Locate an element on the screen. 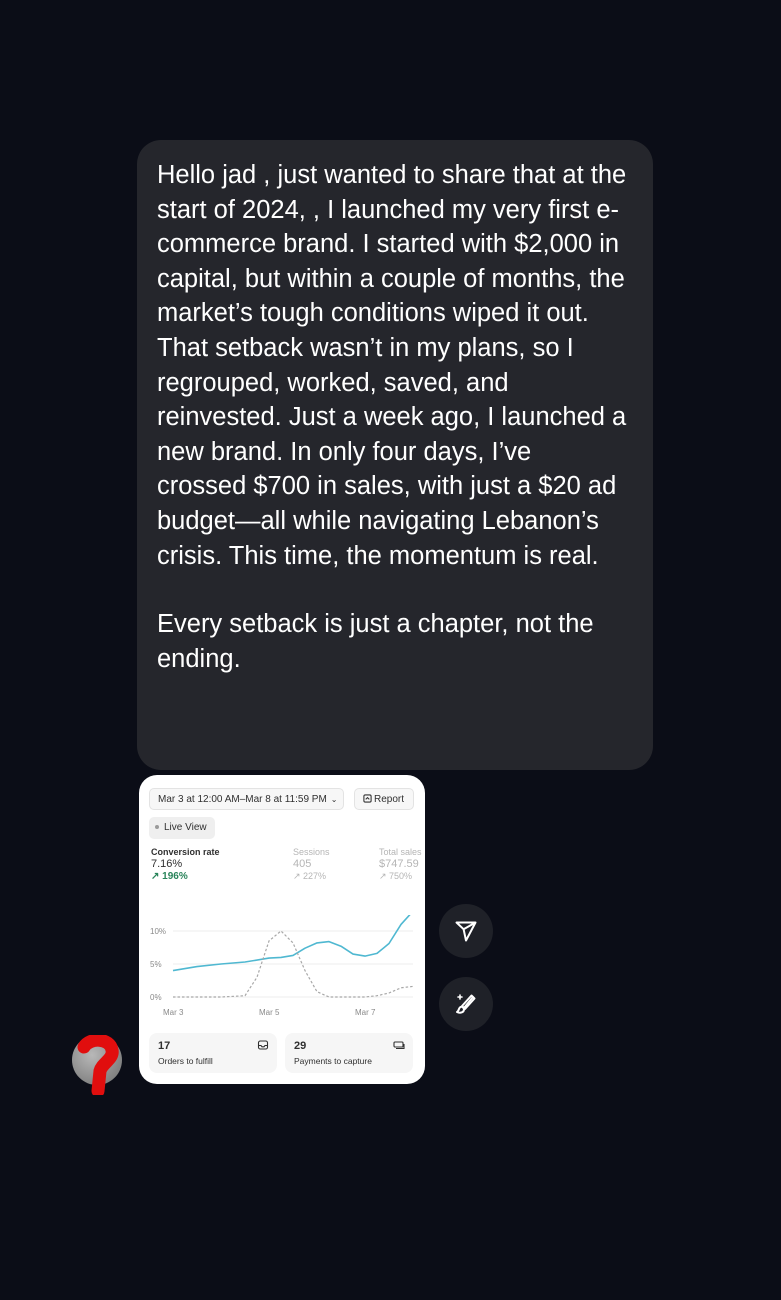 Image resolution: width=781 pixels, height=1300 pixels. orders-label: Orders to fulfill is located at coordinates (185, 1061).